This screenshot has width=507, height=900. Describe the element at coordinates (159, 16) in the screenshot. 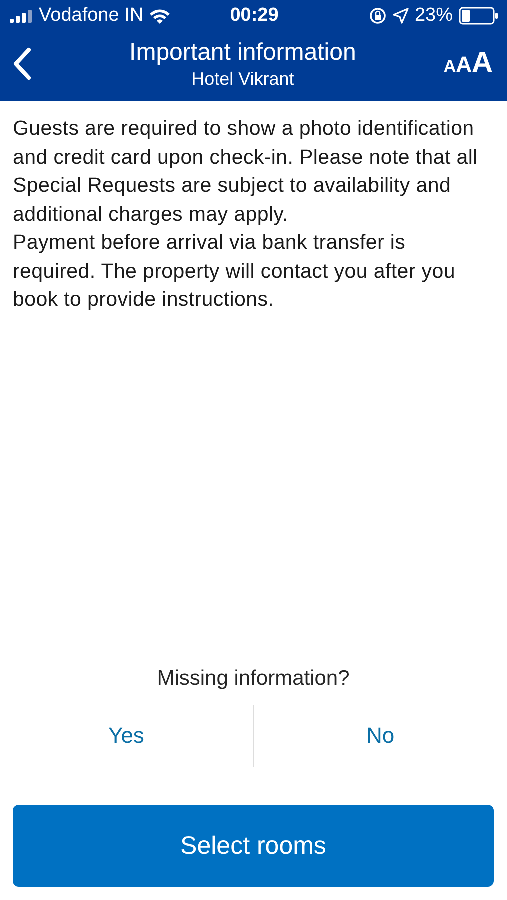

I see `wifi-icon` at that location.